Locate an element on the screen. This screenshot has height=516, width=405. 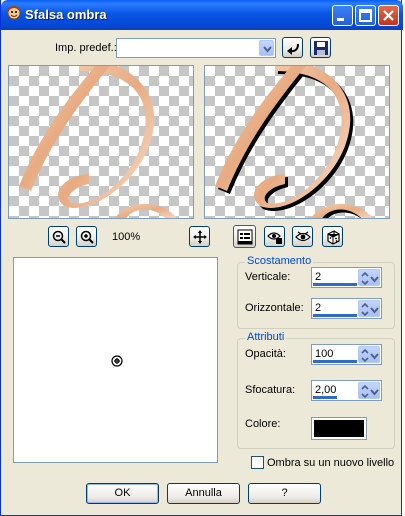
vertical-slider-bar is located at coordinates (335, 284).